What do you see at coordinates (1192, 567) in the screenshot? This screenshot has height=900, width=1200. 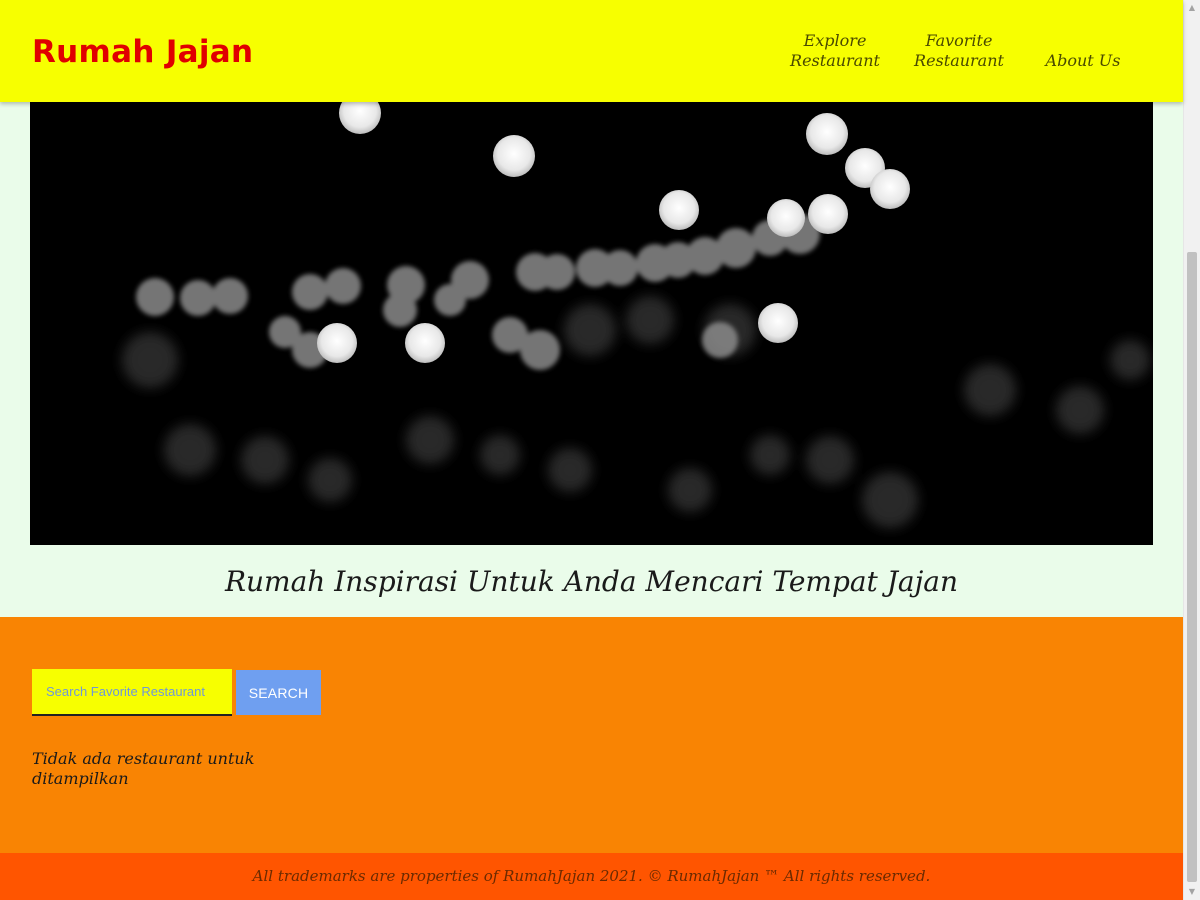 I see `scrollbar-thumb` at bounding box center [1192, 567].